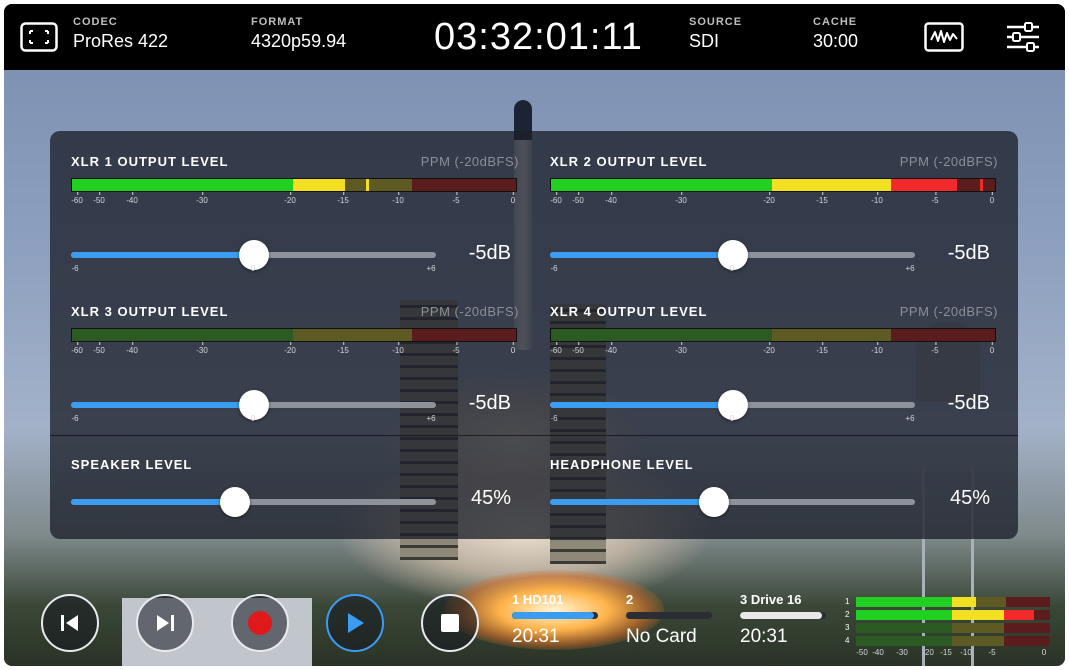 Image resolution: width=1069 pixels, height=670 pixels. Describe the element at coordinates (953, 641) in the screenshot. I see `mini-ch4-bar` at that location.